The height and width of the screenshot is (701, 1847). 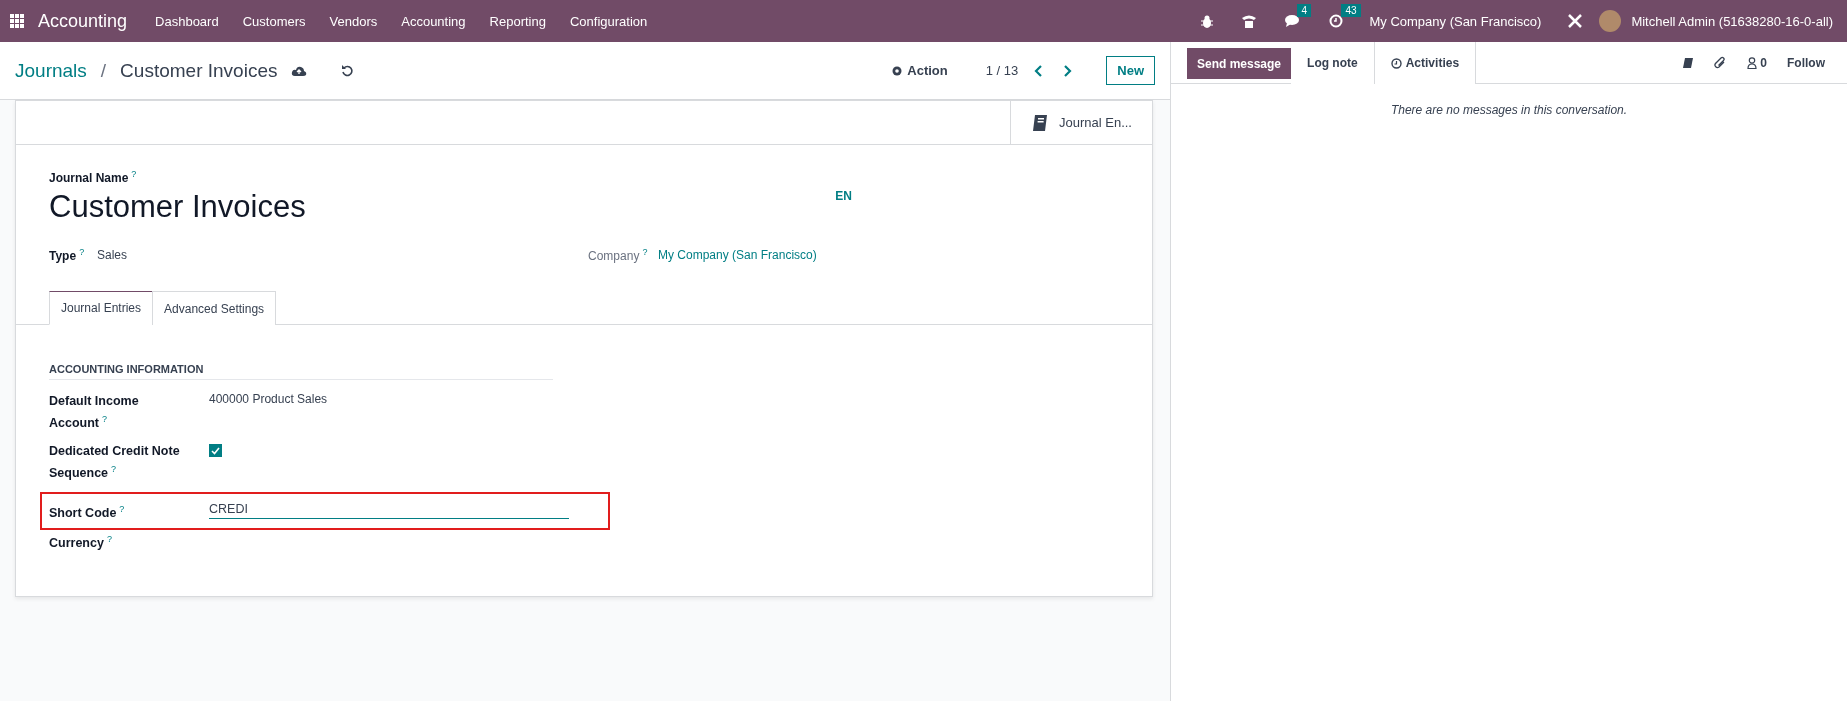 I want to click on nav-menu-item: Vendors, so click(x=353, y=21).